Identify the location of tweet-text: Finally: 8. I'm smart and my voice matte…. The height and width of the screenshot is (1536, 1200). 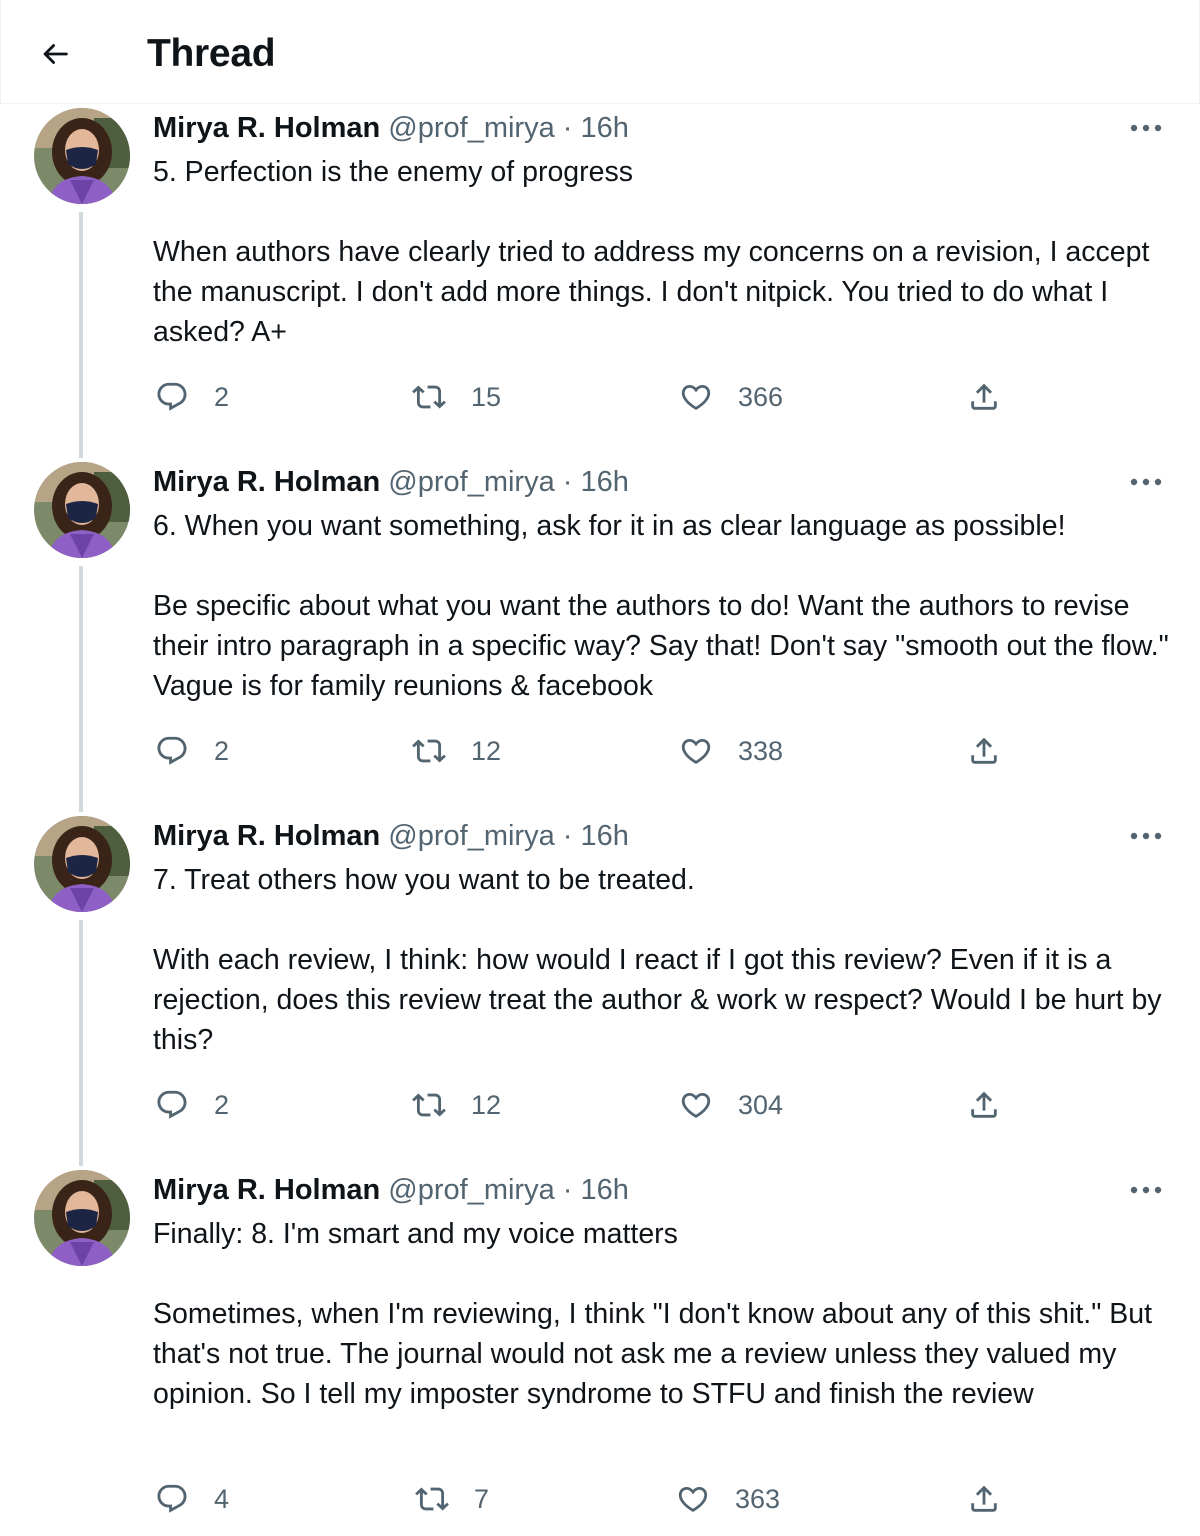
(653, 1314).